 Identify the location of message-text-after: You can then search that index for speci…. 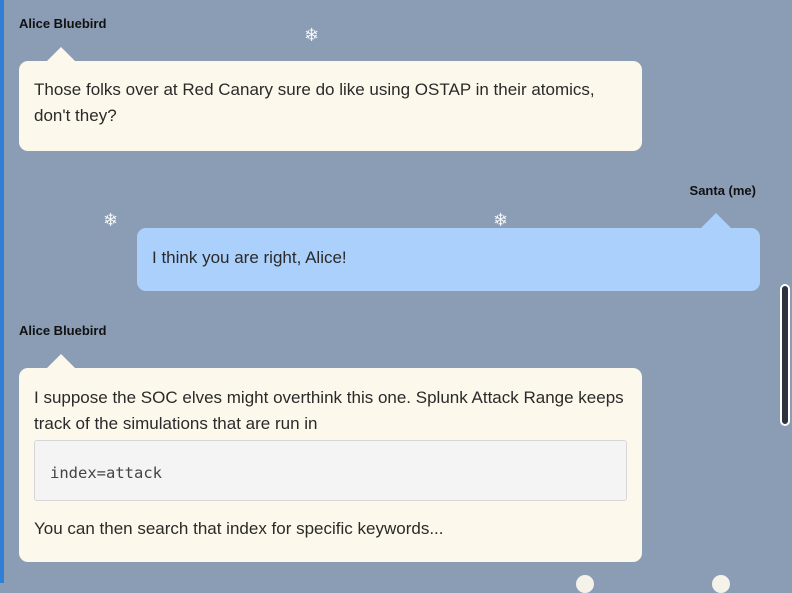
(239, 528).